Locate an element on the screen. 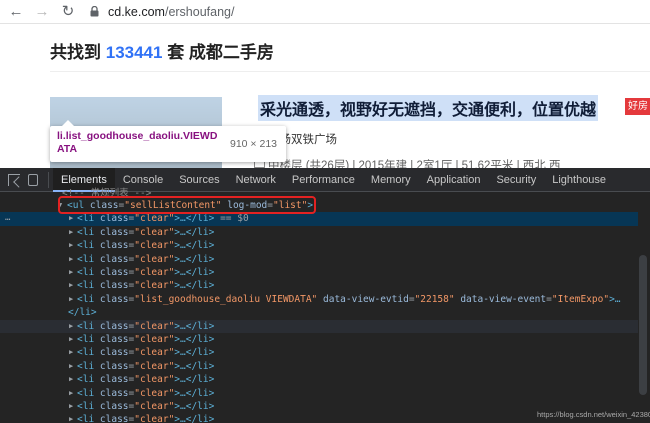 The height and width of the screenshot is (423, 650). devtools-scrollbar is located at coordinates (643, 325).